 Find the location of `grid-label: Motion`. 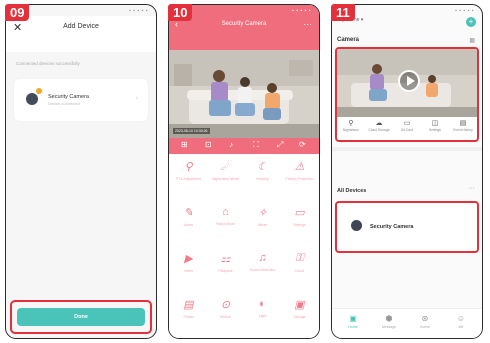

grid-label: Motion is located at coordinates (225, 317).